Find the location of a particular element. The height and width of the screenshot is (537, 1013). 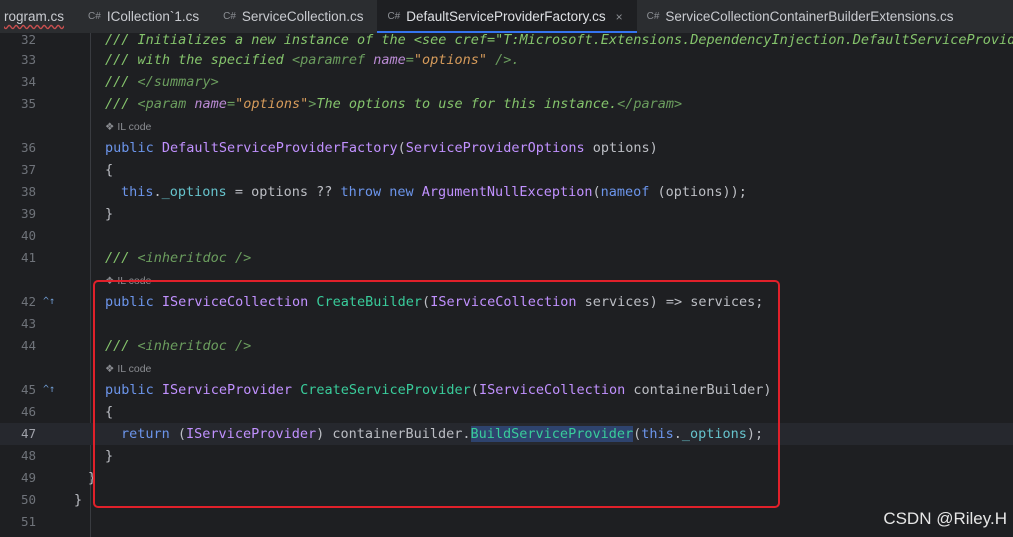

doc-tag: <inheritdoc /> is located at coordinates (194, 258).